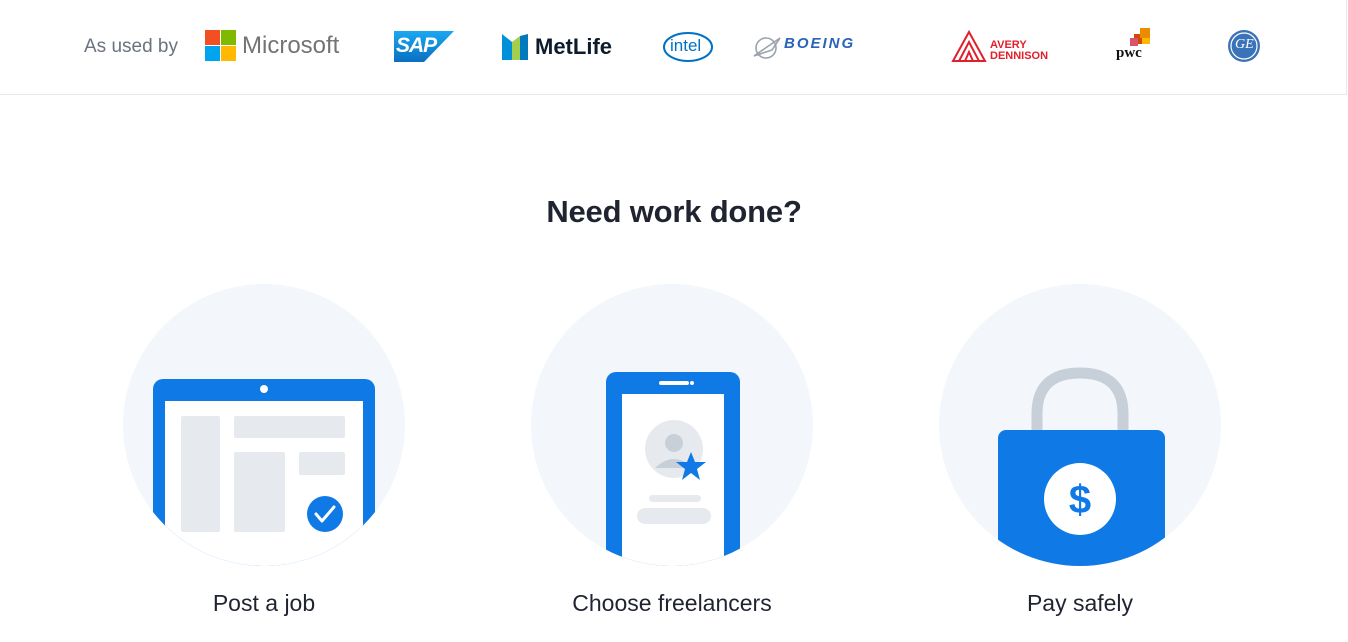 The image size is (1348, 642). I want to click on microsoft-logo: Microsoft, so click(277, 47).